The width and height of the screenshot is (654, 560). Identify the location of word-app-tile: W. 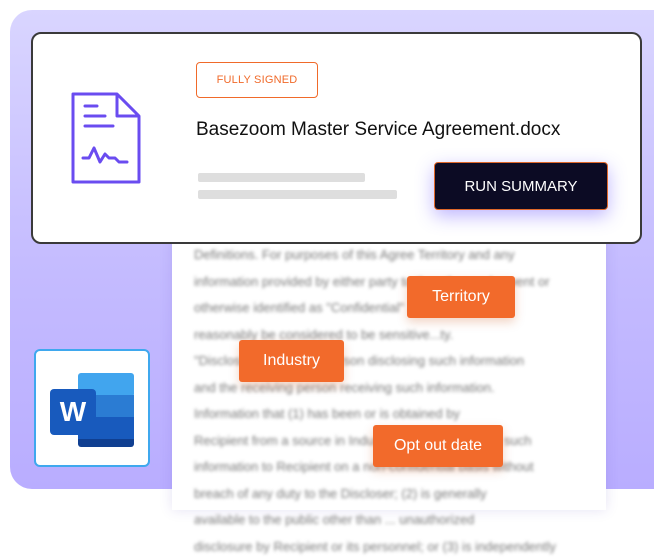
(92, 408).